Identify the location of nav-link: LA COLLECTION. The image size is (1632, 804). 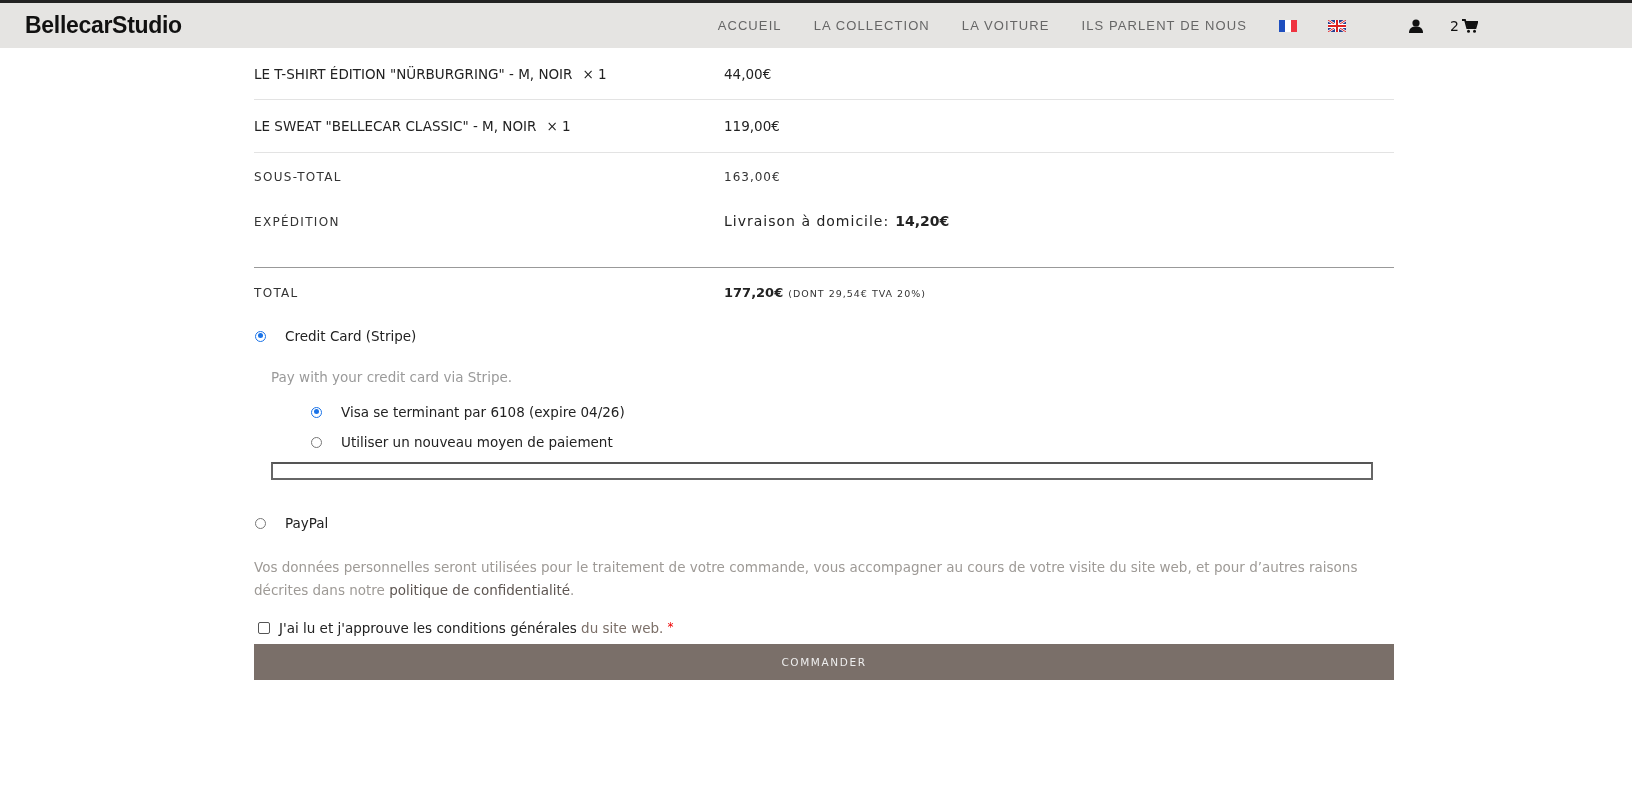
(871, 25).